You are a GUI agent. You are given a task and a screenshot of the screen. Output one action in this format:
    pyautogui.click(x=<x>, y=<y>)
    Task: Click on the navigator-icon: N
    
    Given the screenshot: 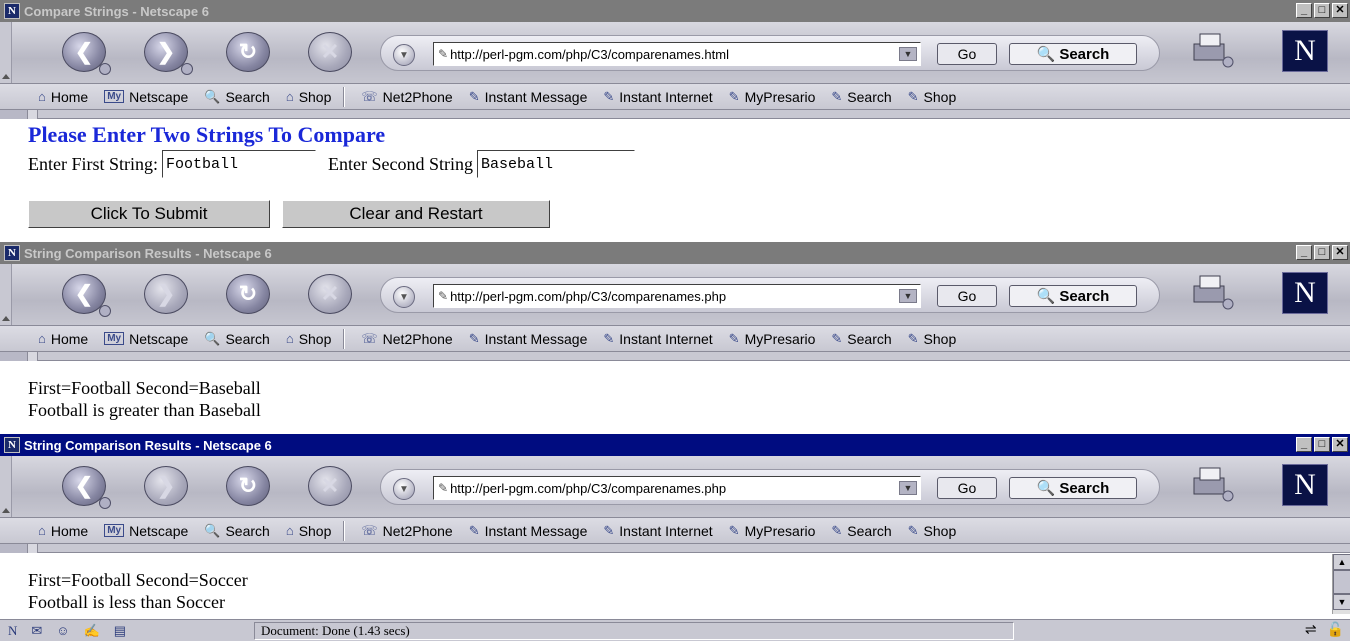 What is the action you would take?
    pyautogui.click(x=12, y=631)
    